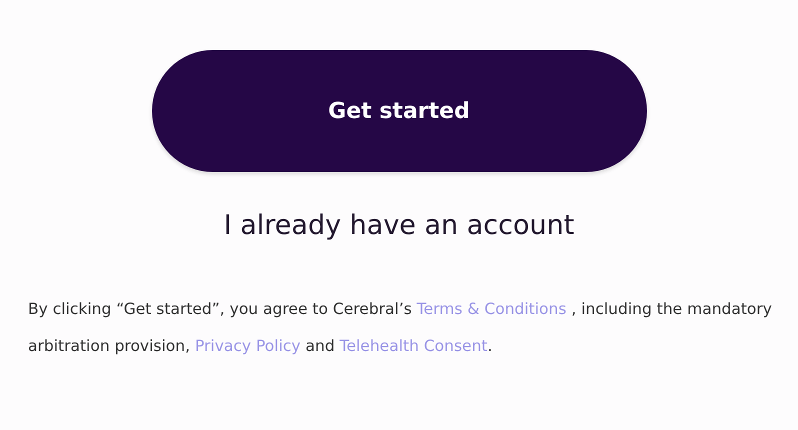 This screenshot has width=798, height=430. What do you see at coordinates (400, 328) in the screenshot?
I see `consent-text: By clicking “Get started”, you agree to Cerebral’s Terms & Conditions , including the mandatory arbitration provision, Privacy Policy and Telehealth Consent.` at bounding box center [400, 328].